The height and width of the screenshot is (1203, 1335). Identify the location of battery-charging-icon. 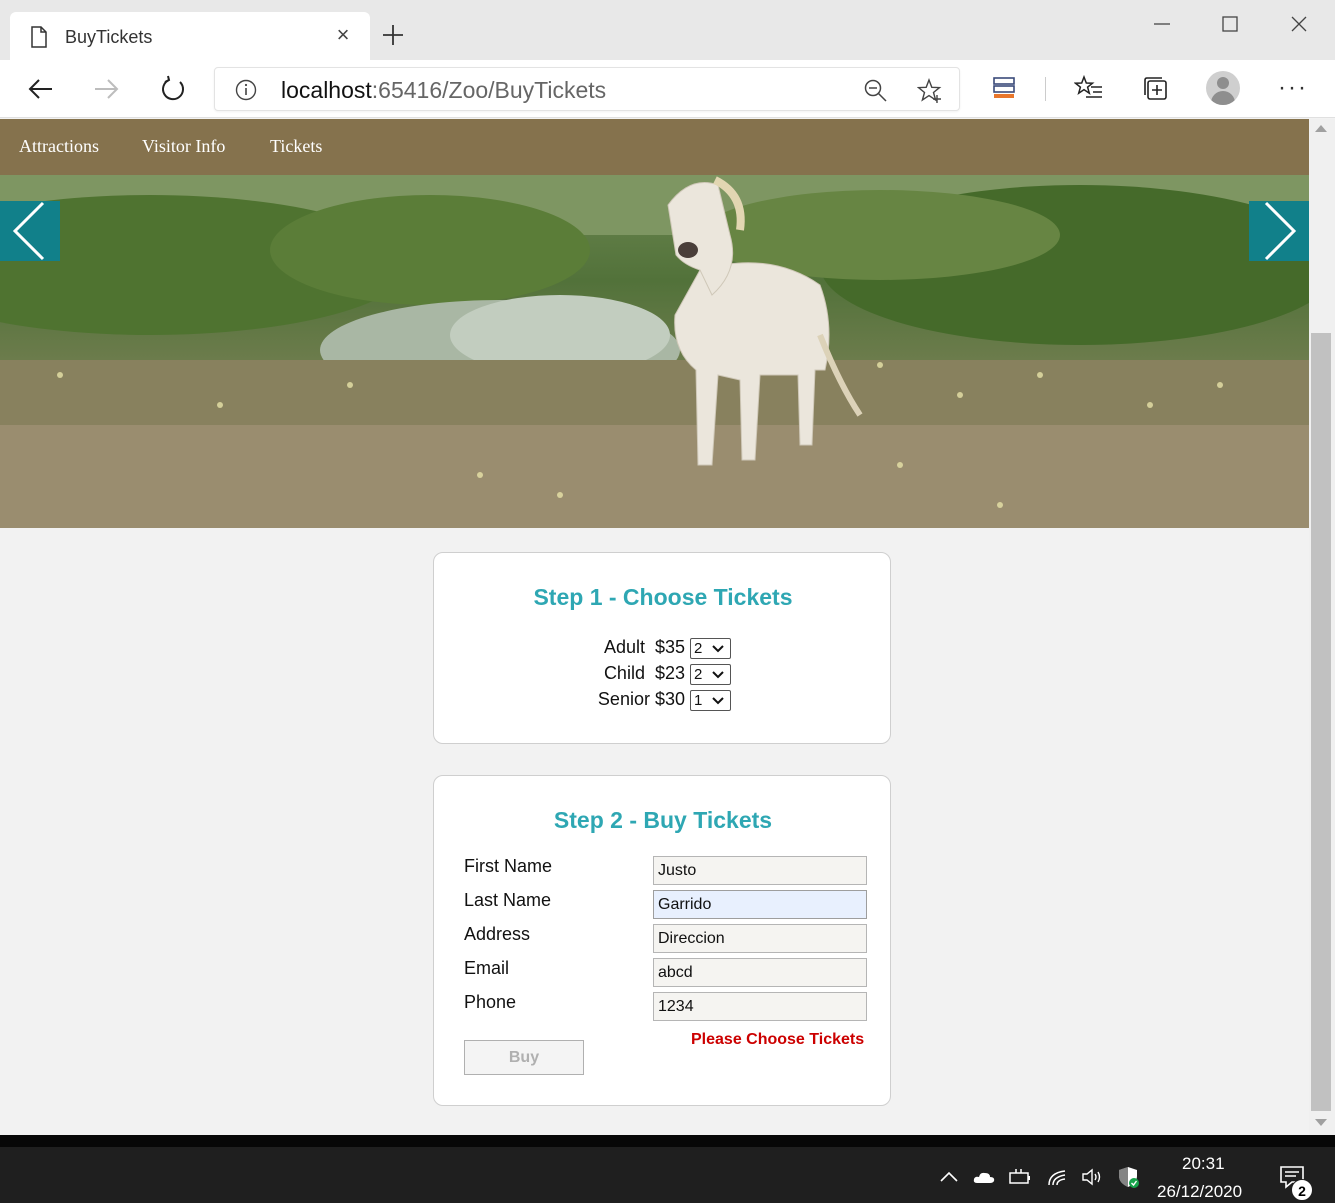
(1020, 1177).